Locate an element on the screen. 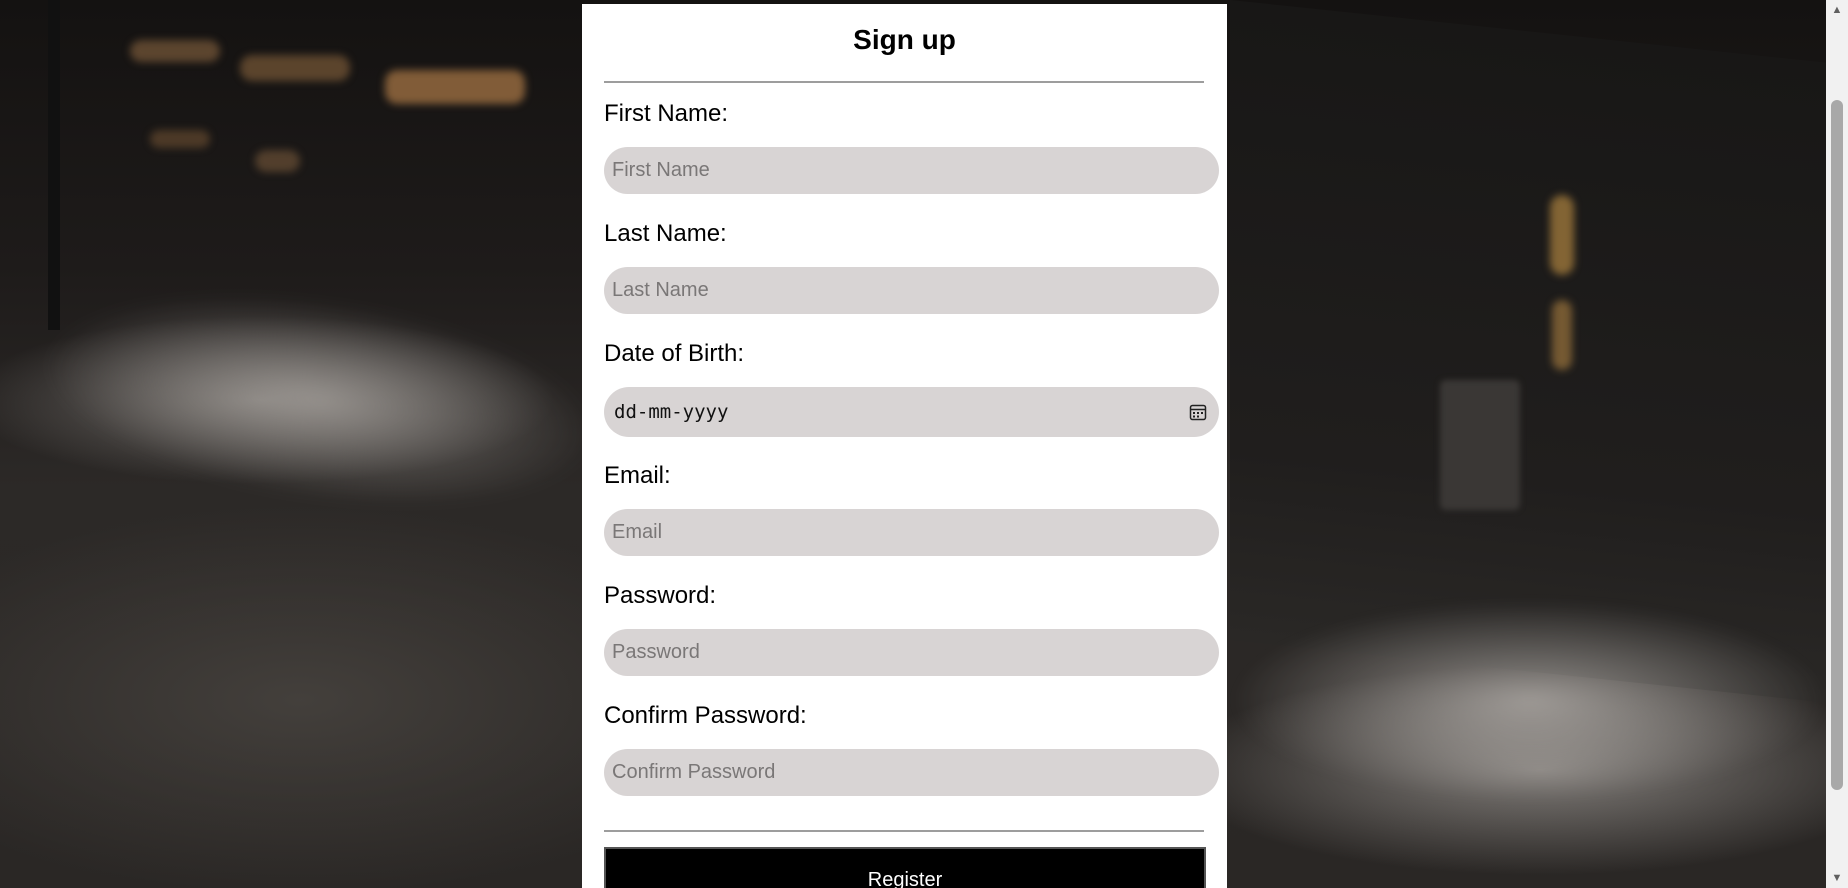 Image resolution: width=1848 pixels, height=888 pixels. form-title: Sign up is located at coordinates (904, 39).